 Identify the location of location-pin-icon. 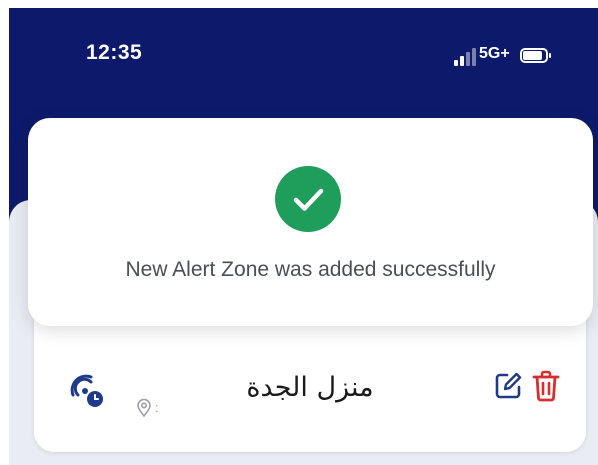
(144, 408).